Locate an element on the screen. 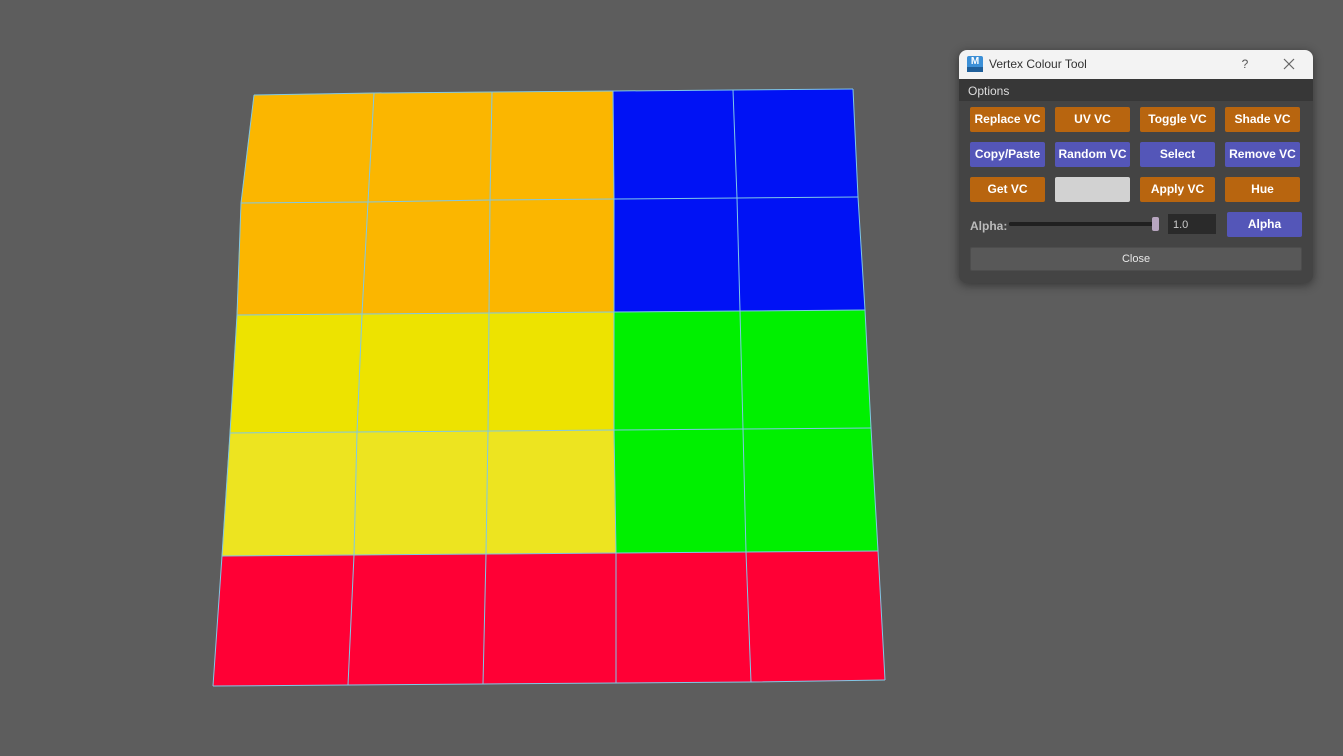 The image size is (1343, 756). hue-button: Hue is located at coordinates (1262, 189).